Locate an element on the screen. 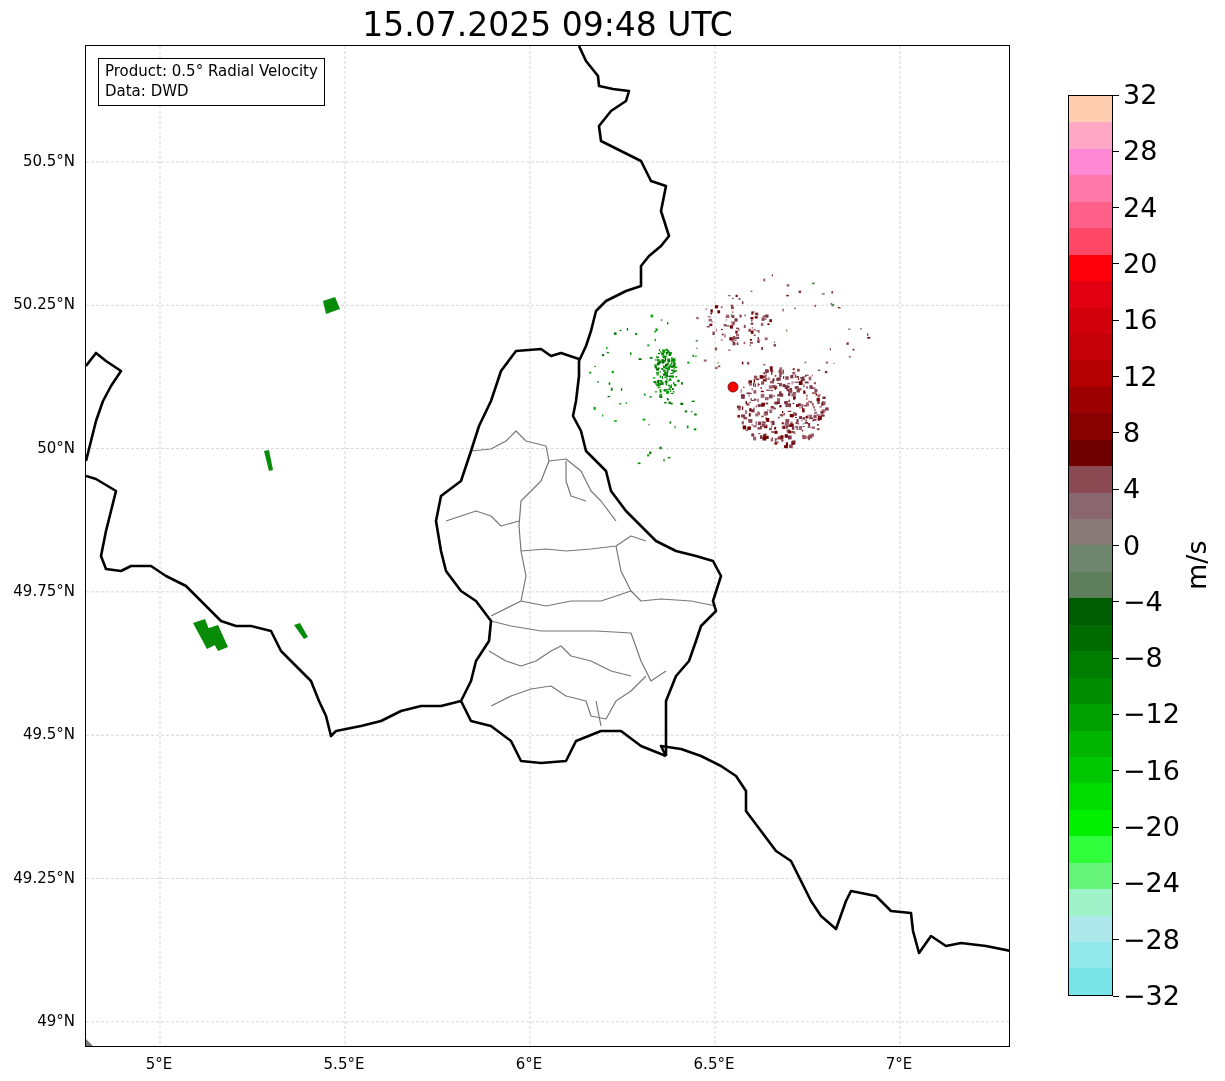 The image size is (1225, 1081). tick-label: −32 is located at coordinates (1151, 996).